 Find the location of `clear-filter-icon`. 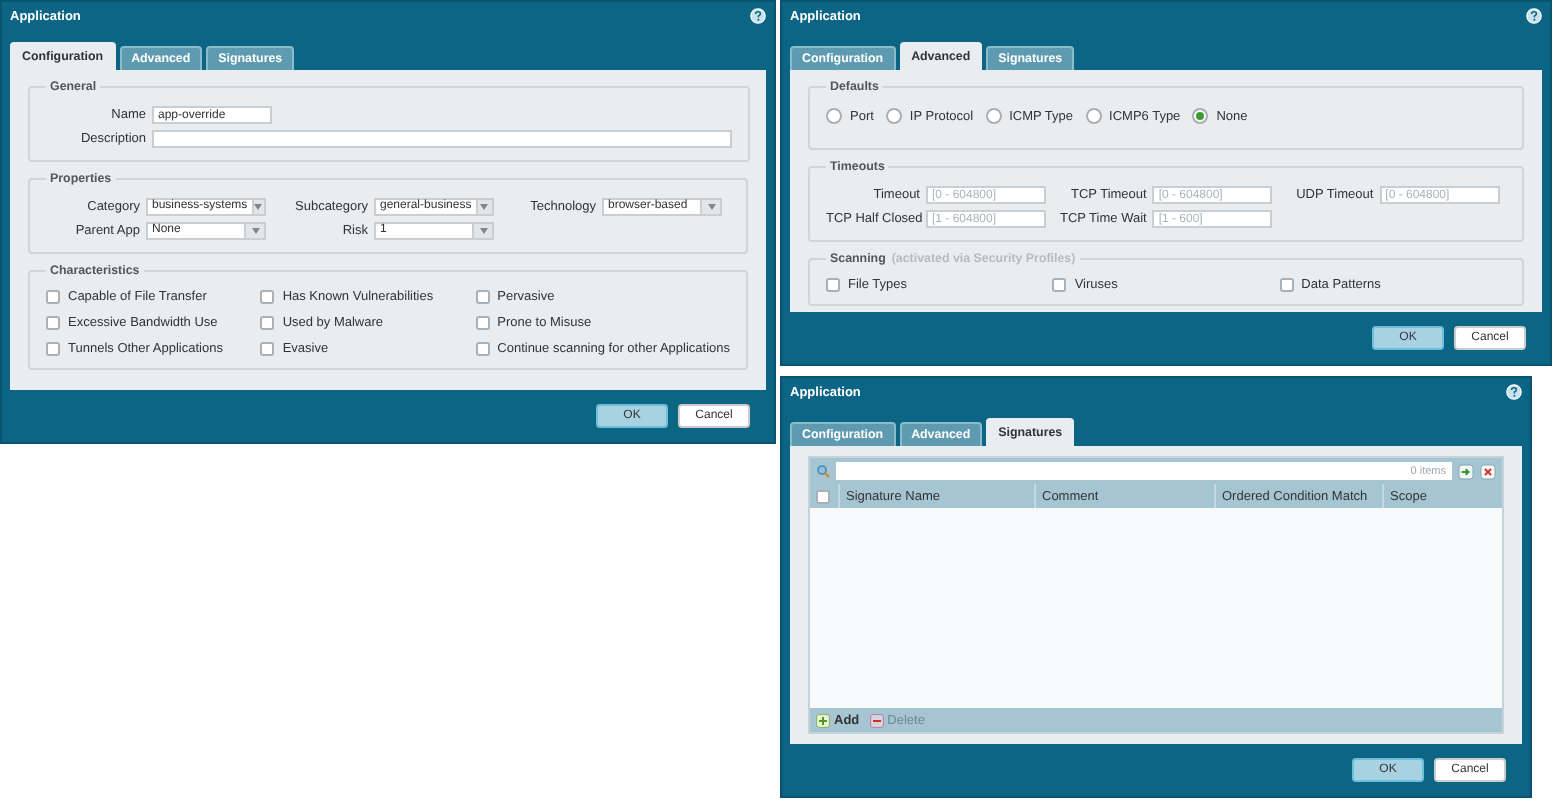

clear-filter-icon is located at coordinates (1488, 471).